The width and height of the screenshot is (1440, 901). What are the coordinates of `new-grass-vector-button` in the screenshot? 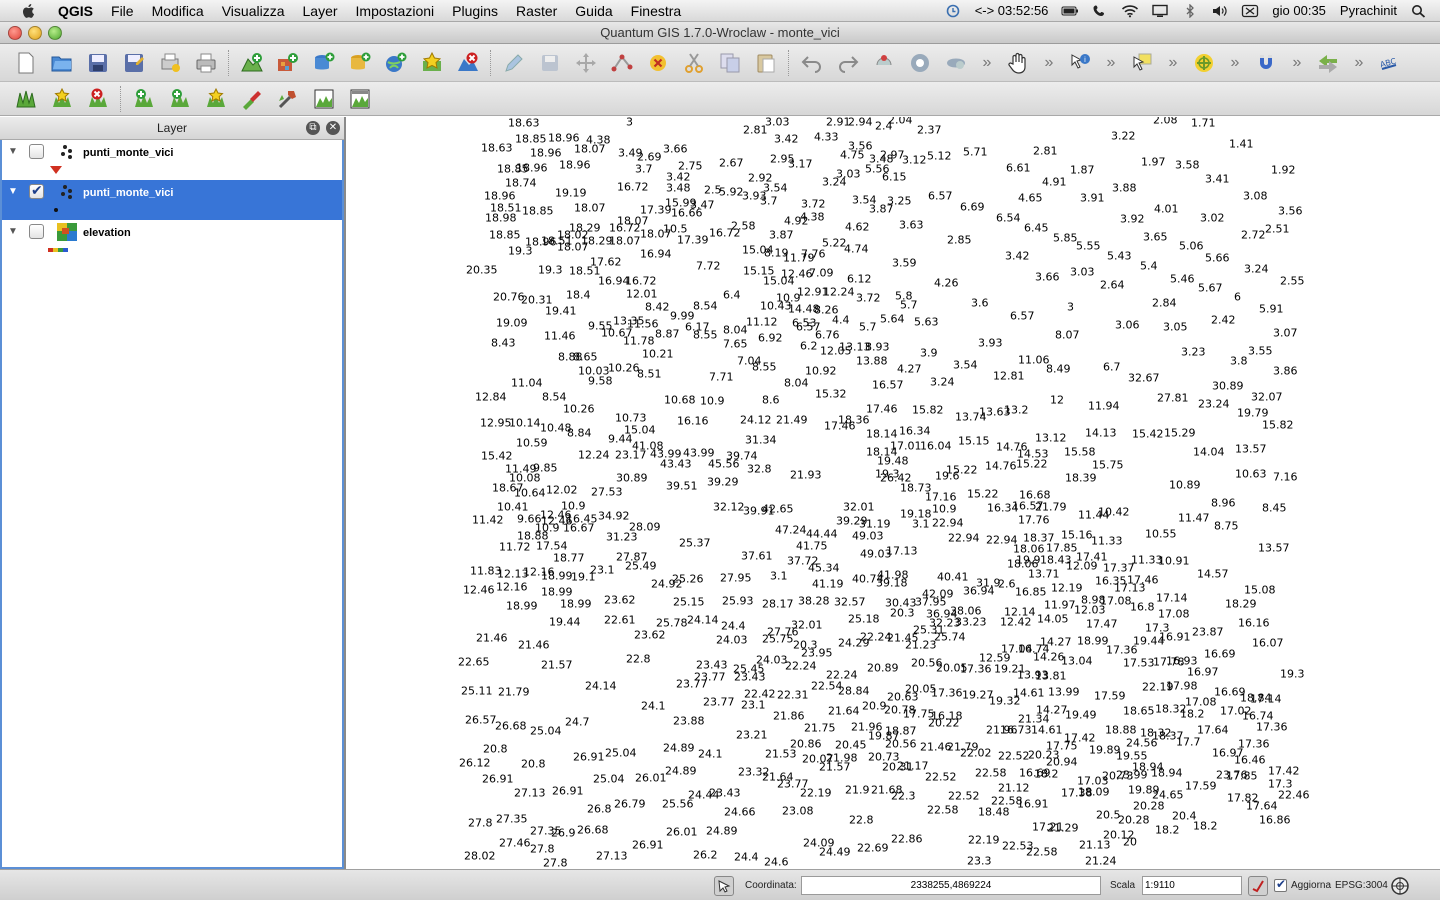 It's located at (216, 99).